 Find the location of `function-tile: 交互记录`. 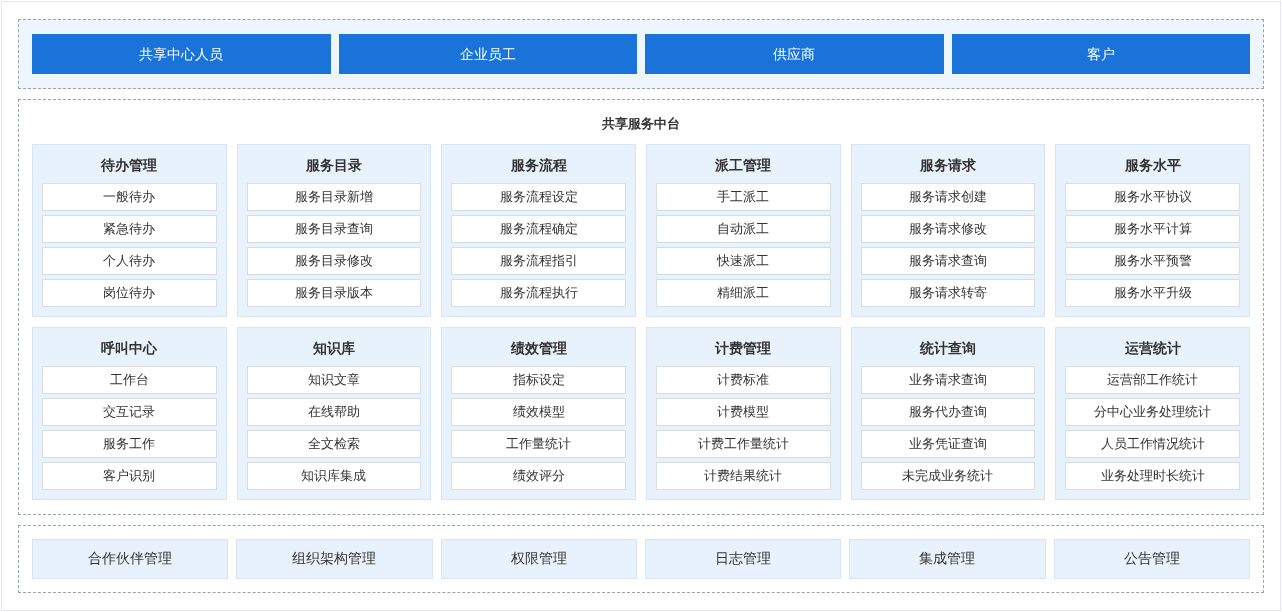

function-tile: 交互记录 is located at coordinates (129, 411).